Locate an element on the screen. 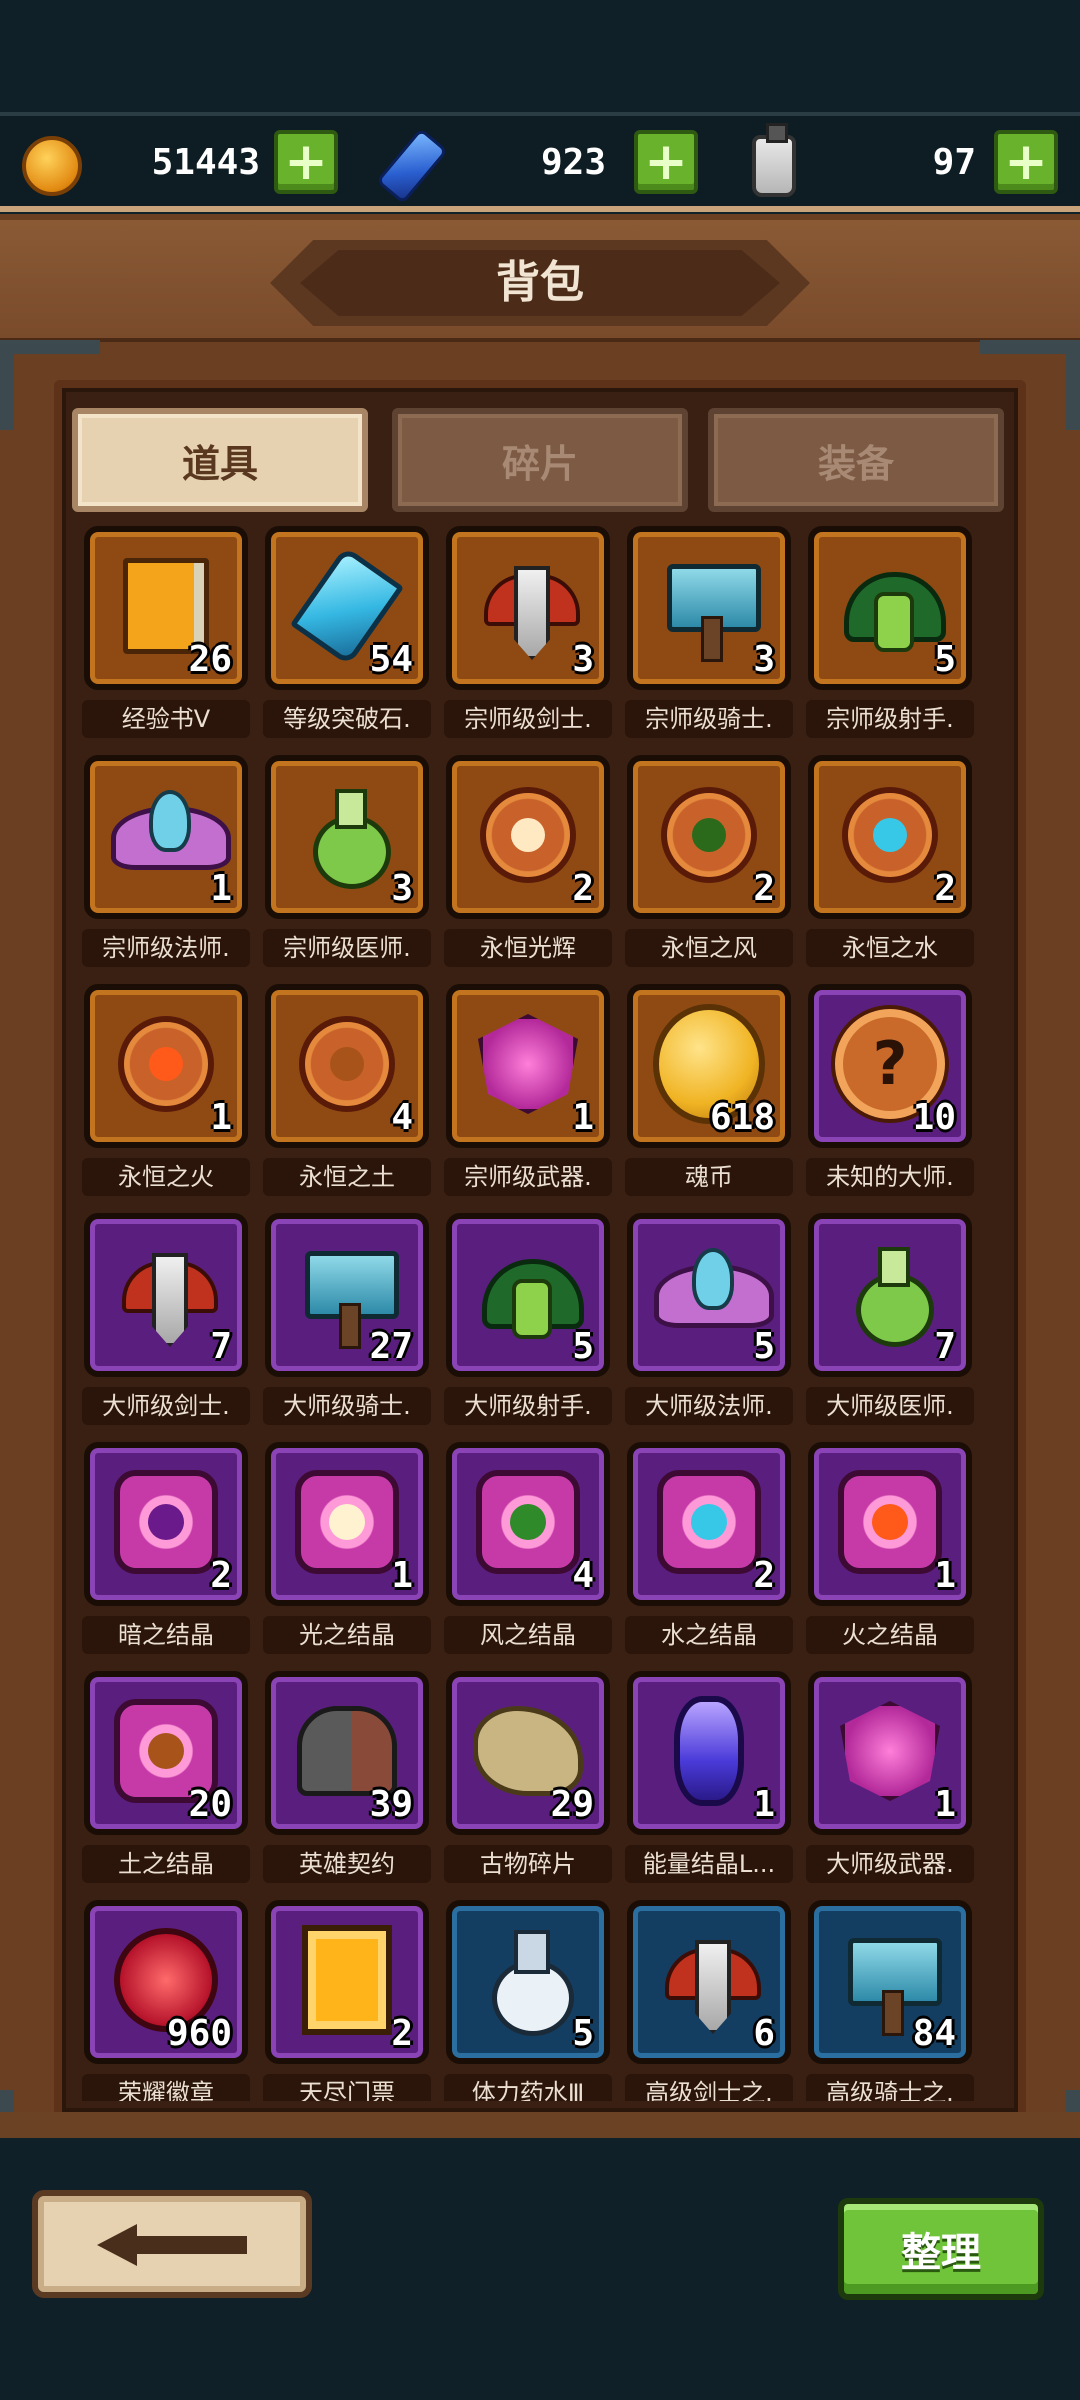 The height and width of the screenshot is (2400, 1080). back-button is located at coordinates (172, 2244).